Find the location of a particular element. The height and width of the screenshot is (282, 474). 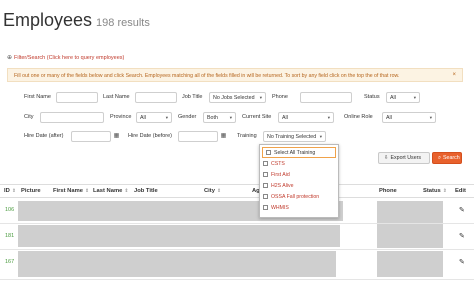

export-users-button: ⇩ Export Users is located at coordinates (404, 158).